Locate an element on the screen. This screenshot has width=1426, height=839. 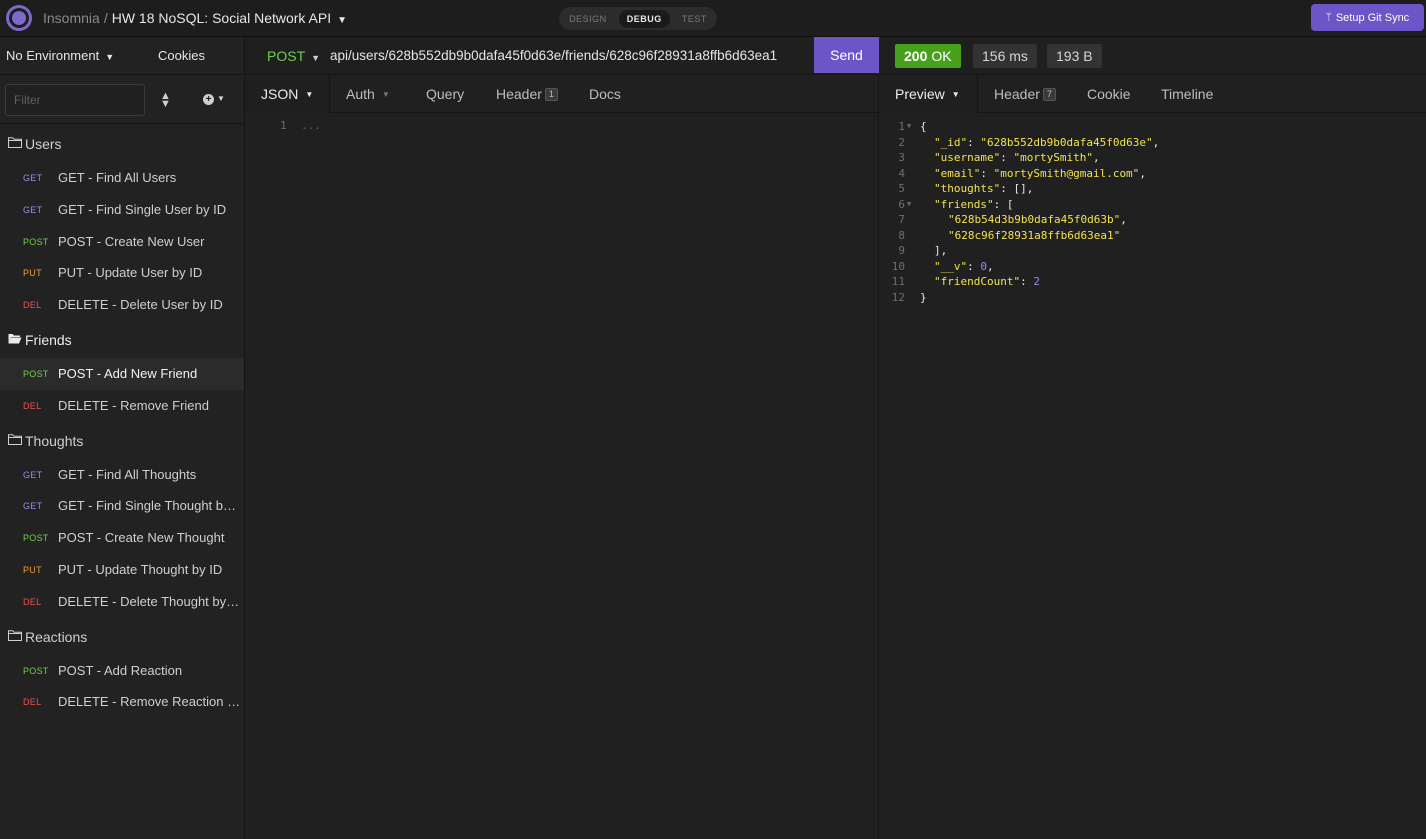
request-item: POST POST - Create New Thought is located at coordinates (122, 538).